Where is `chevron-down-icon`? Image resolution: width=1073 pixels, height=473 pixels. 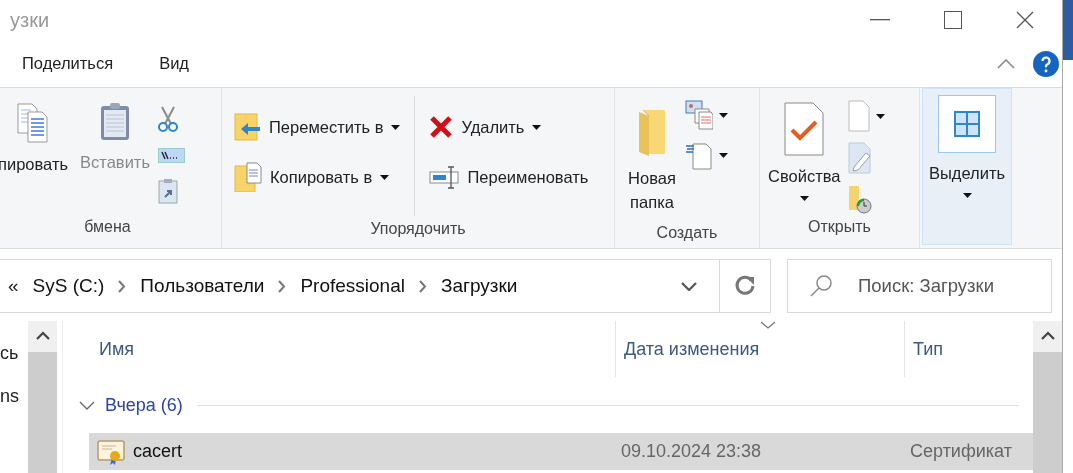 chevron-down-icon is located at coordinates (689, 286).